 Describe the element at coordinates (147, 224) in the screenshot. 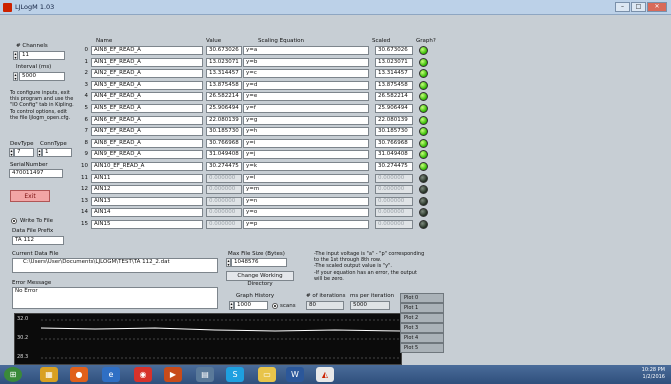

I see `channel-name-field: AIN15` at that location.